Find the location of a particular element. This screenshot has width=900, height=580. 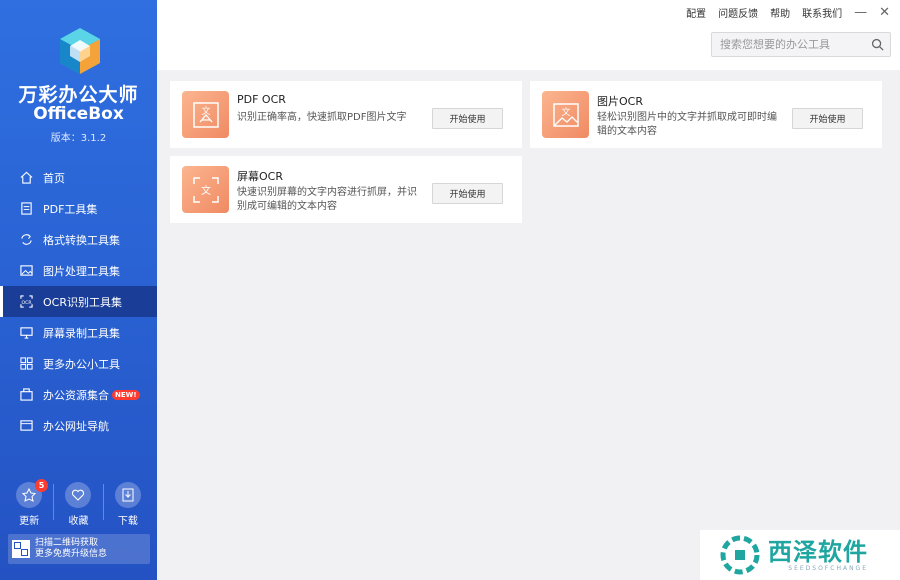

favorite-label: 收藏 is located at coordinates (78, 521).